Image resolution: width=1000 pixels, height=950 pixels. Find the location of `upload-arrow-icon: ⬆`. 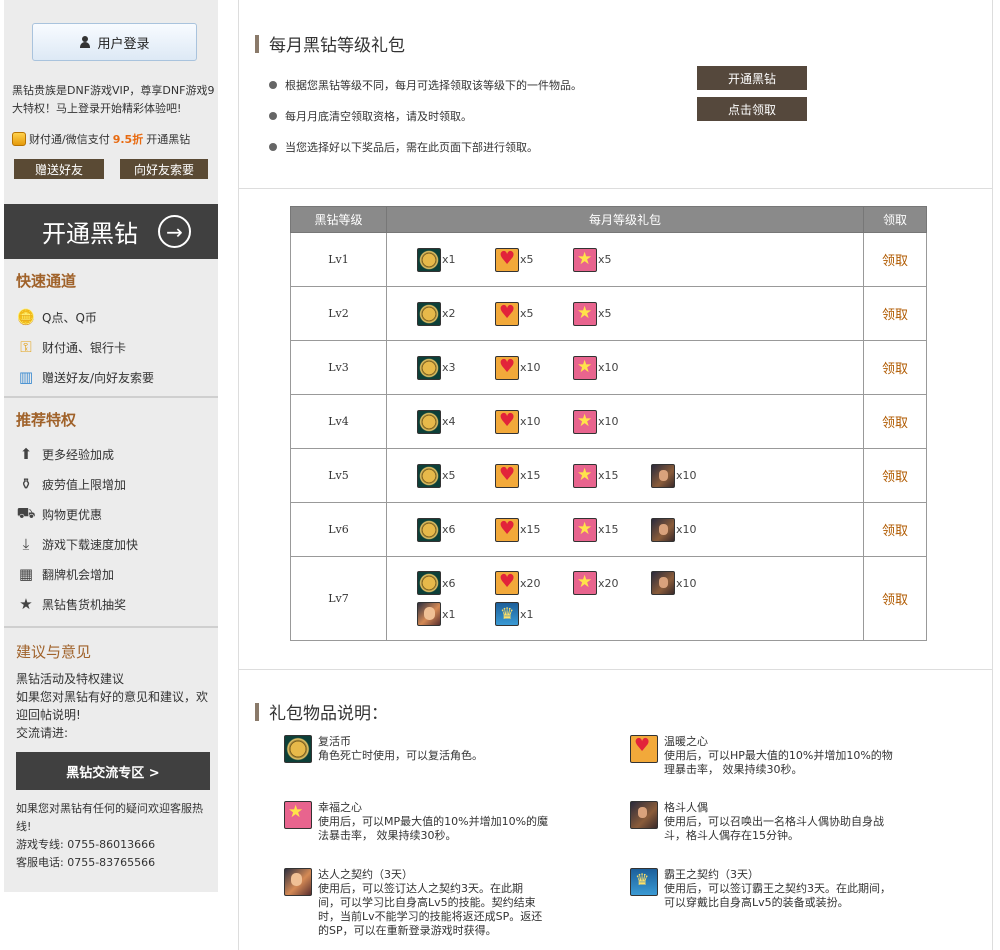

upload-arrow-icon: ⬆ is located at coordinates (26, 454).